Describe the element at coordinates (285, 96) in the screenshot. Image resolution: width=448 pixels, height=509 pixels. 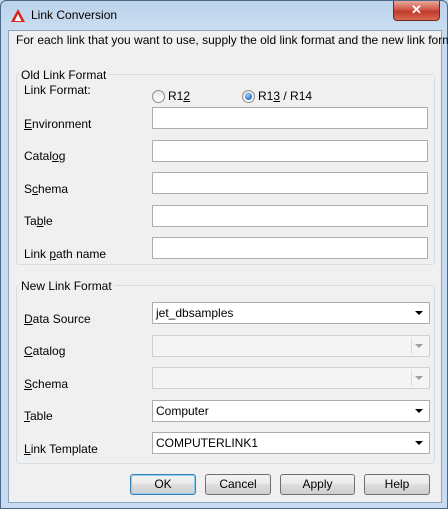
I see `radio-r13-r14-label: R13 / R14` at that location.